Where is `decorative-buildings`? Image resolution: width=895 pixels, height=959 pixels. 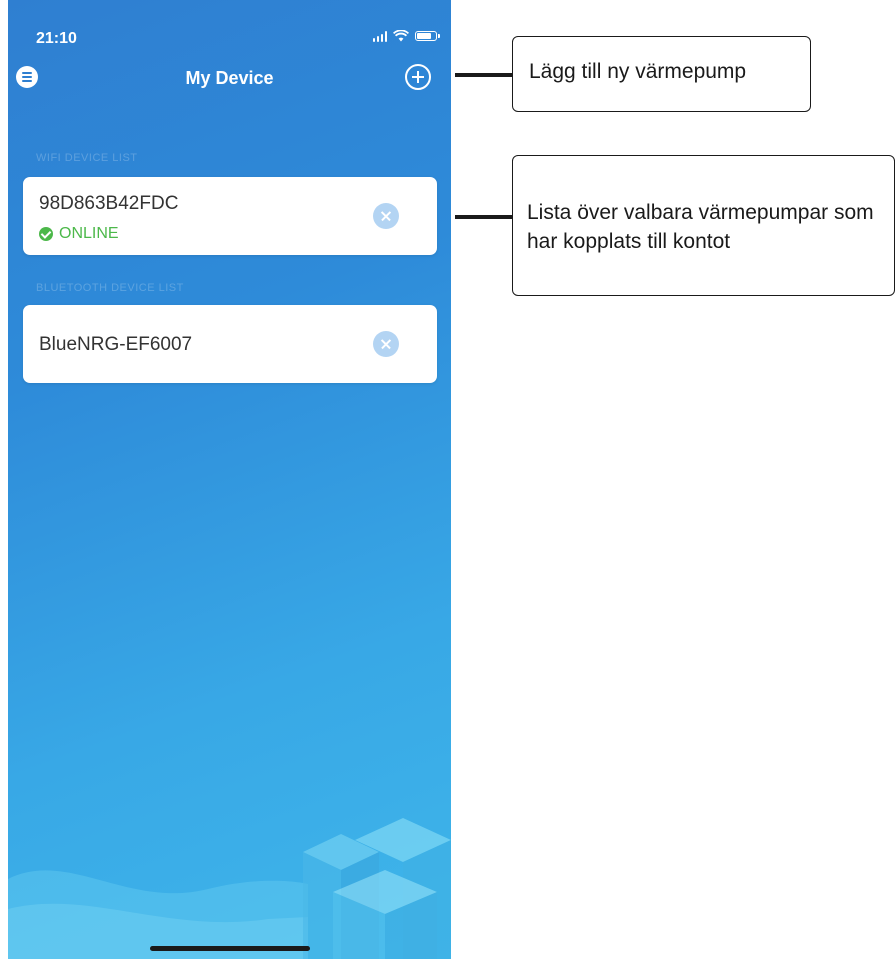
decorative-buildings is located at coordinates (377, 888).